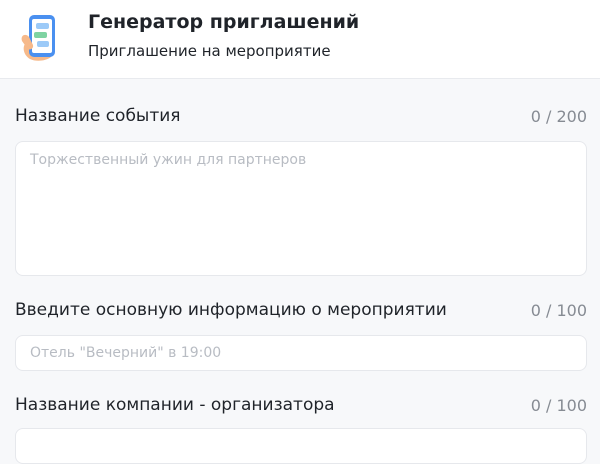 The width and height of the screenshot is (600, 464). I want to click on app-title: Генератор приглашений, so click(224, 22).